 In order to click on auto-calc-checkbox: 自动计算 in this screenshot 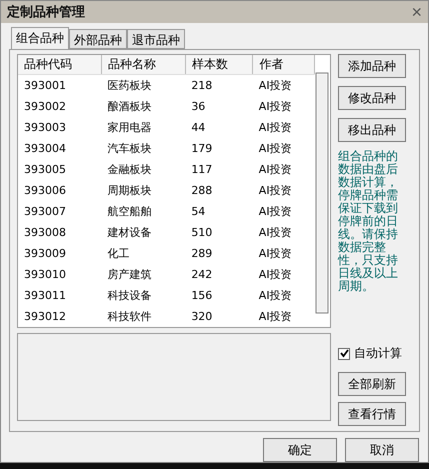, I will do `click(375, 353)`.